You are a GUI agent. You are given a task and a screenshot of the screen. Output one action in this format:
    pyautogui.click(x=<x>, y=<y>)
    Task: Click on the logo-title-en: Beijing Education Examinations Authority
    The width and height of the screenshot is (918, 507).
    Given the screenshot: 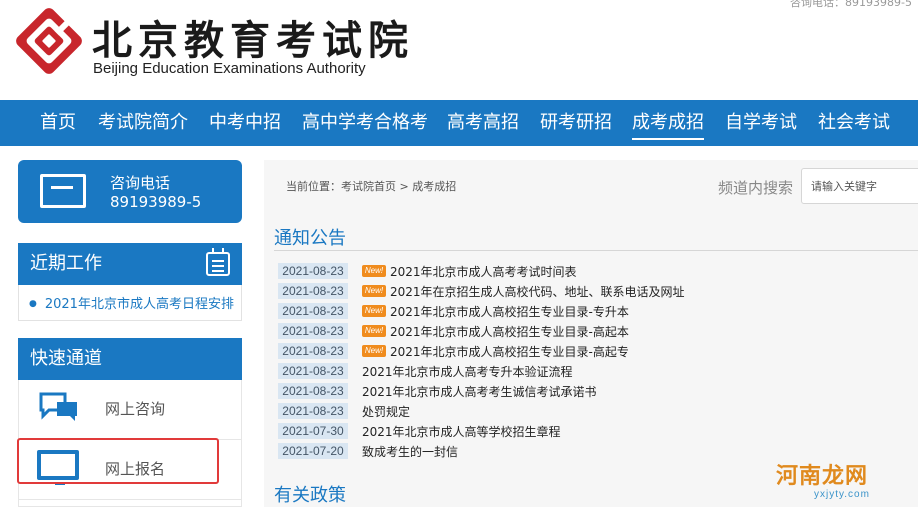 What is the action you would take?
    pyautogui.click(x=229, y=68)
    